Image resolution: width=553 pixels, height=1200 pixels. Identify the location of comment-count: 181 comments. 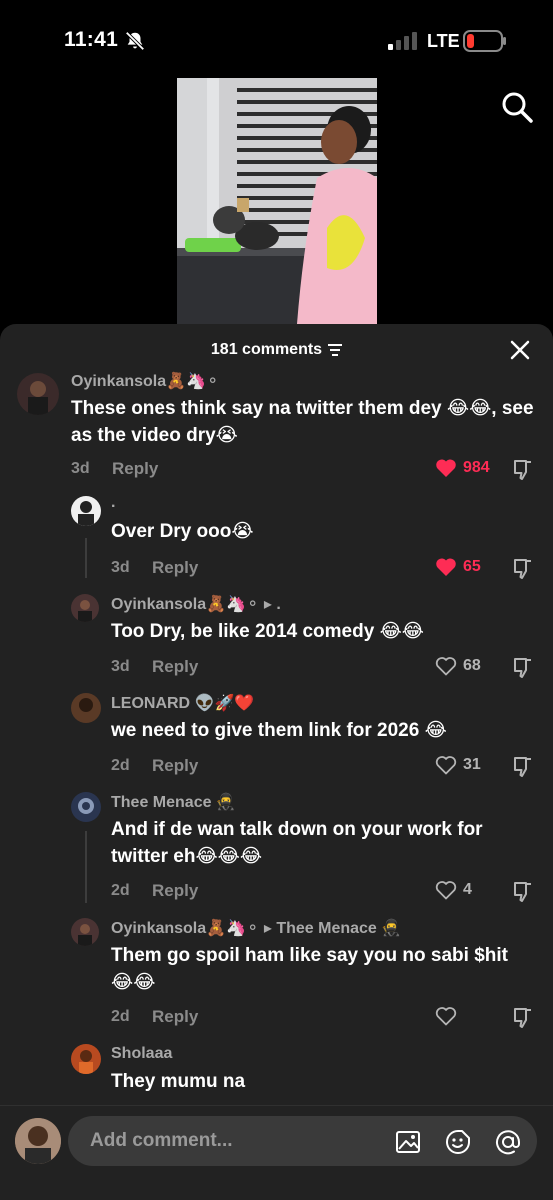
(266, 349).